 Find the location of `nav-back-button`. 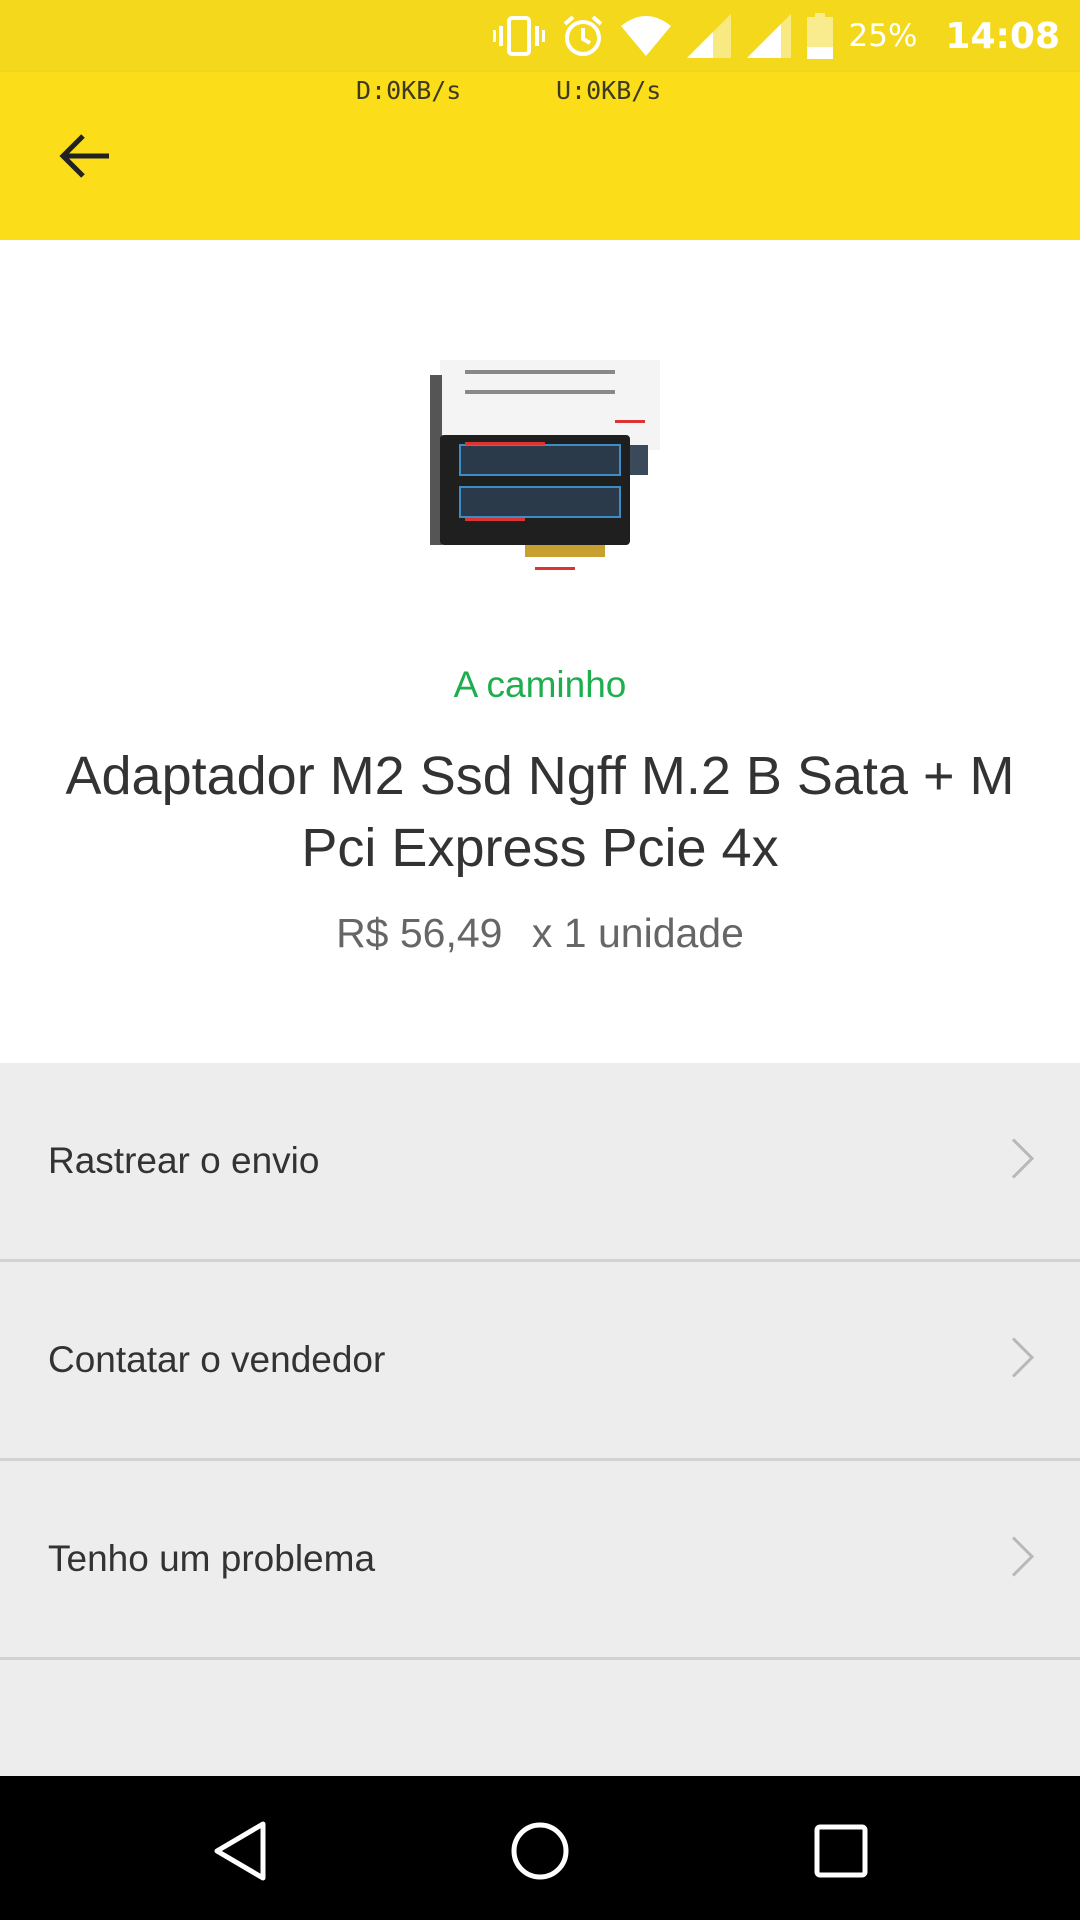

nav-back-button is located at coordinates (241, 1851).